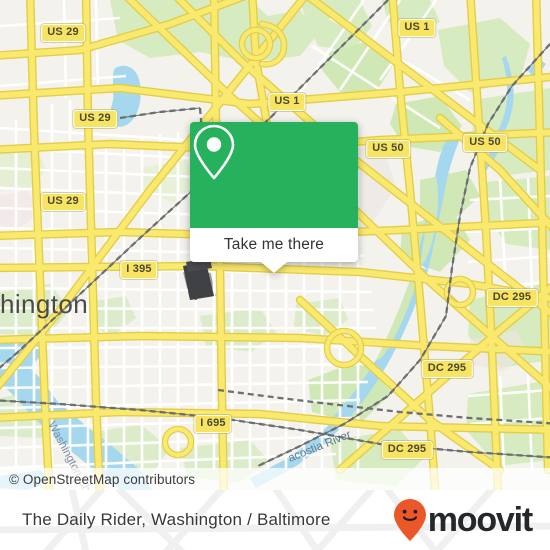 The width and height of the screenshot is (550, 550). I want to click on map-pin-icon, so click(214, 152).